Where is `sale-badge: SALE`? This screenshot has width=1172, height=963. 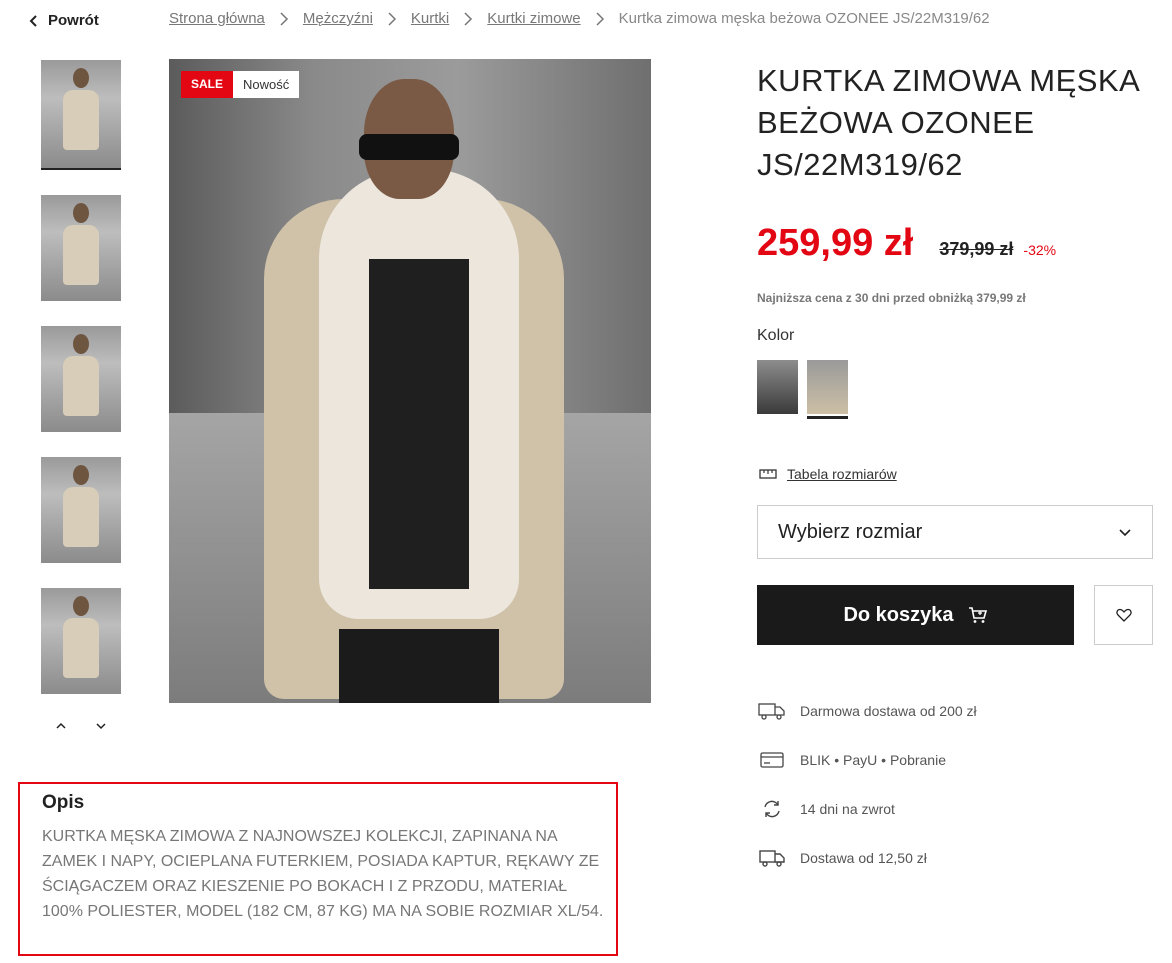 sale-badge: SALE is located at coordinates (207, 84).